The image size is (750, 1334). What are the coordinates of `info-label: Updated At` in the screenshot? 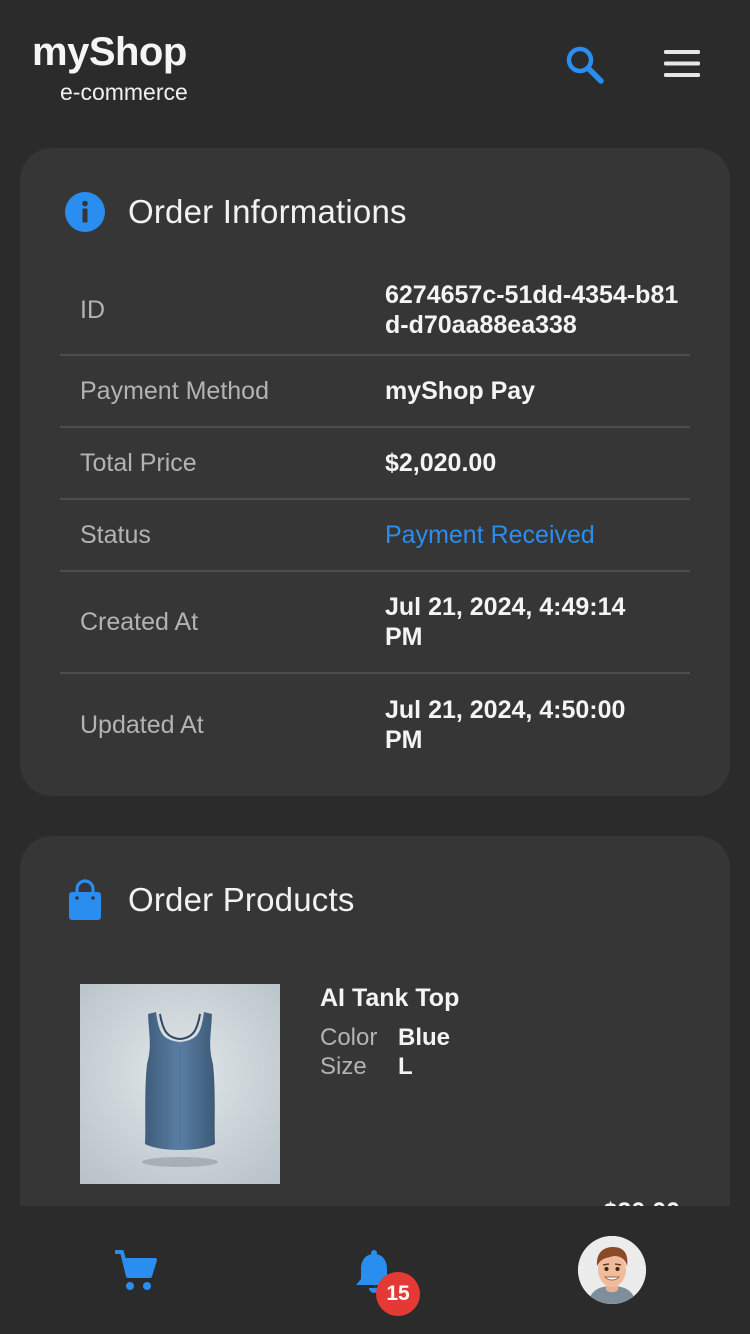 It's located at (142, 724).